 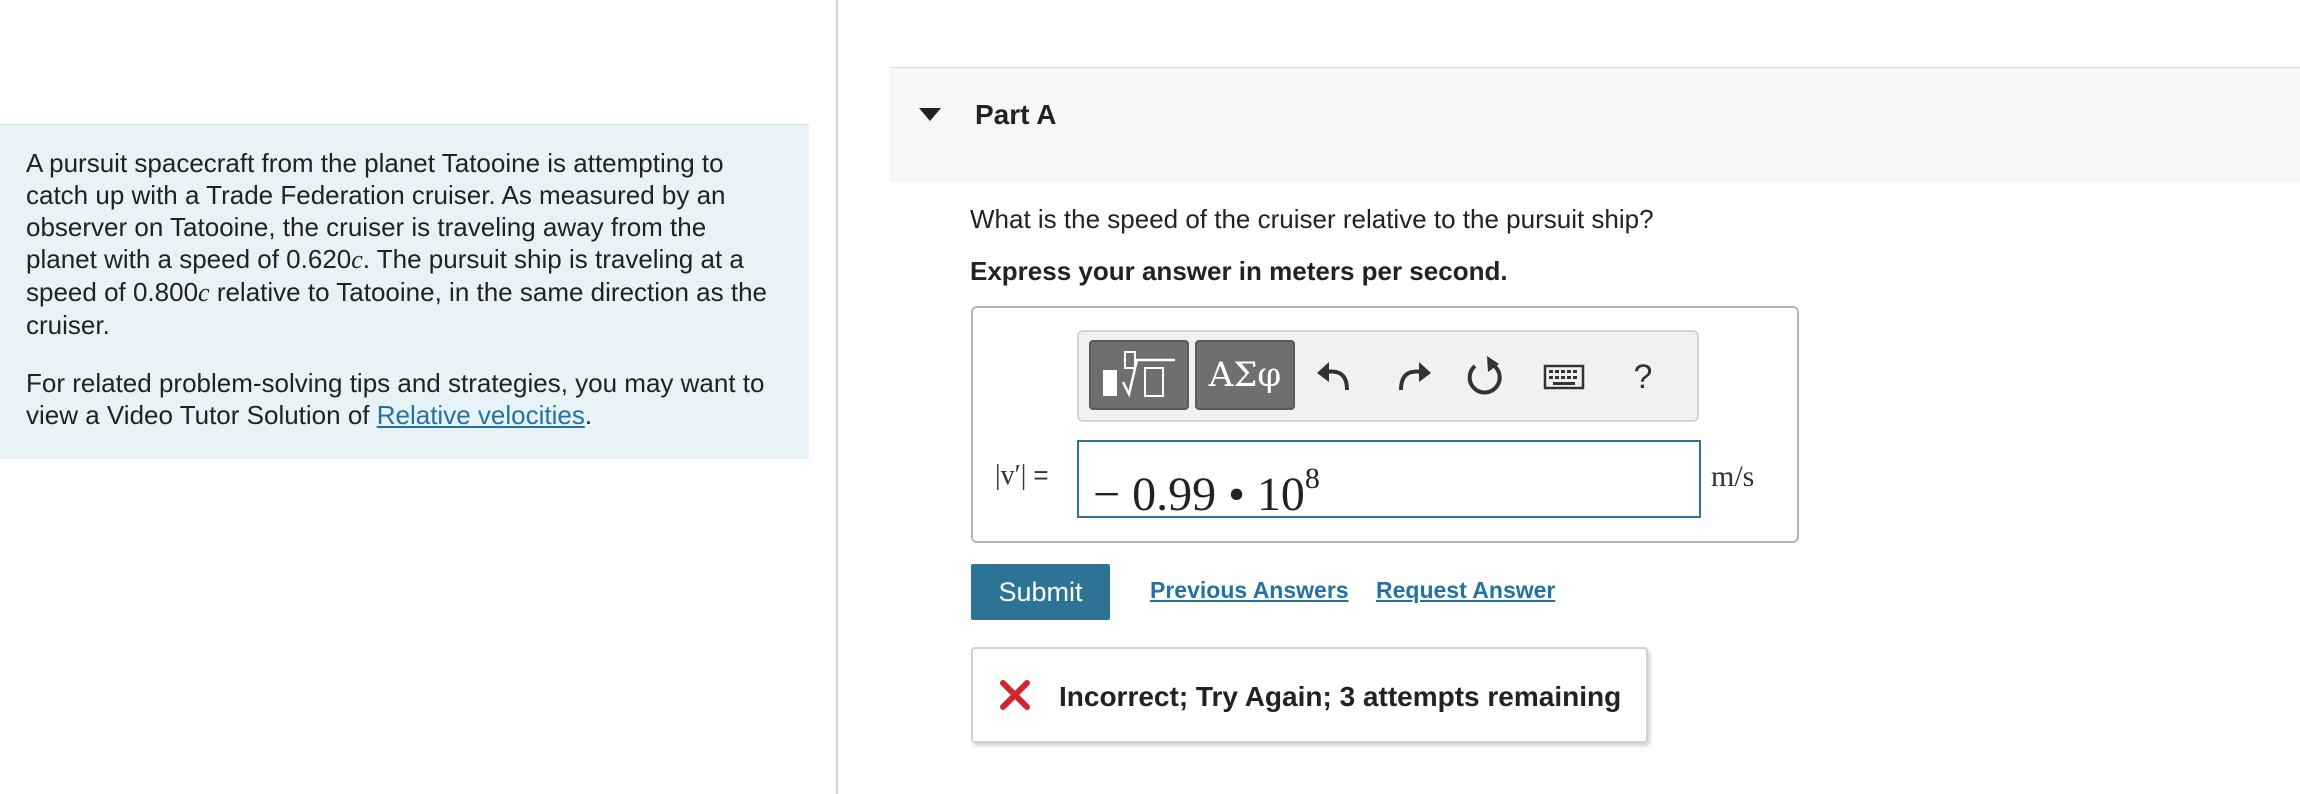 What do you see at coordinates (1465, 590) in the screenshot?
I see `request-answer-link: Request Answer` at bounding box center [1465, 590].